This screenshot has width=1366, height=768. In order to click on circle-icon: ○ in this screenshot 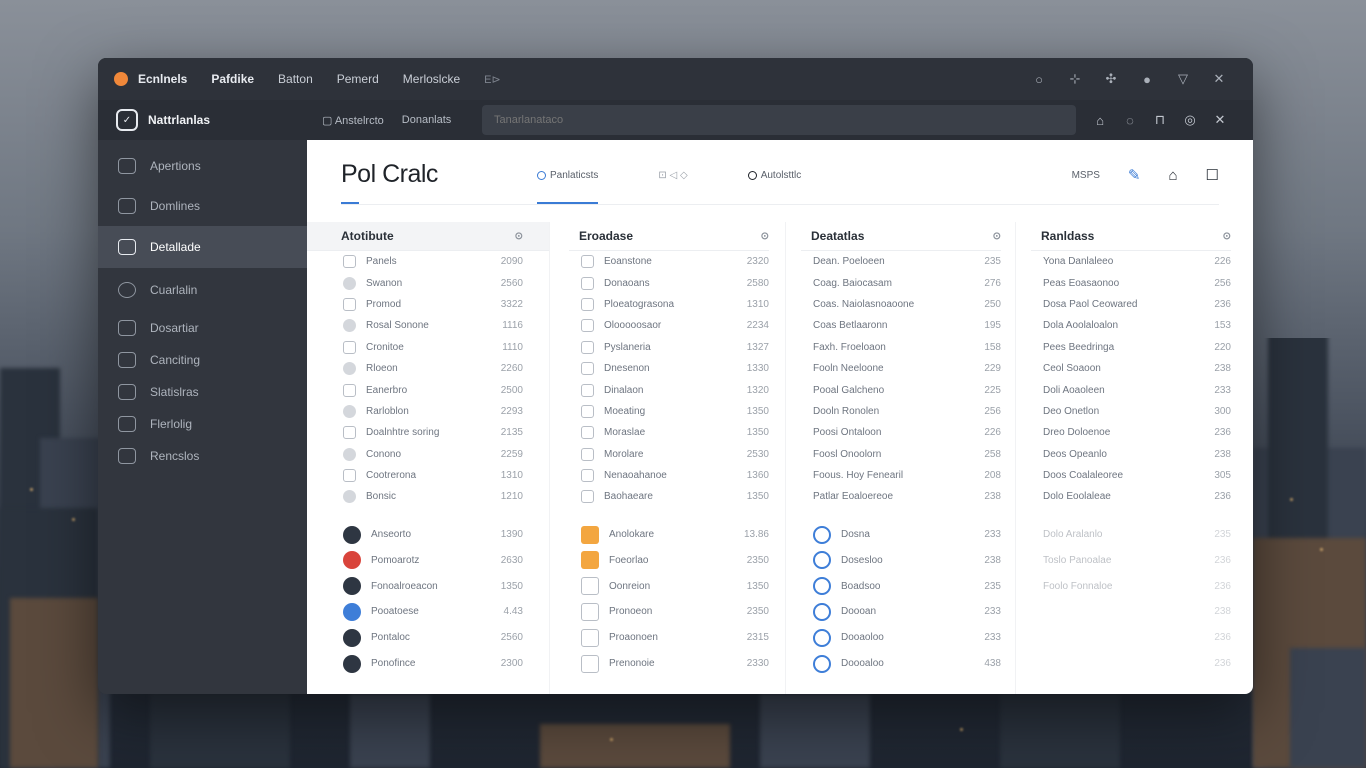, I will do `click(1039, 79)`.